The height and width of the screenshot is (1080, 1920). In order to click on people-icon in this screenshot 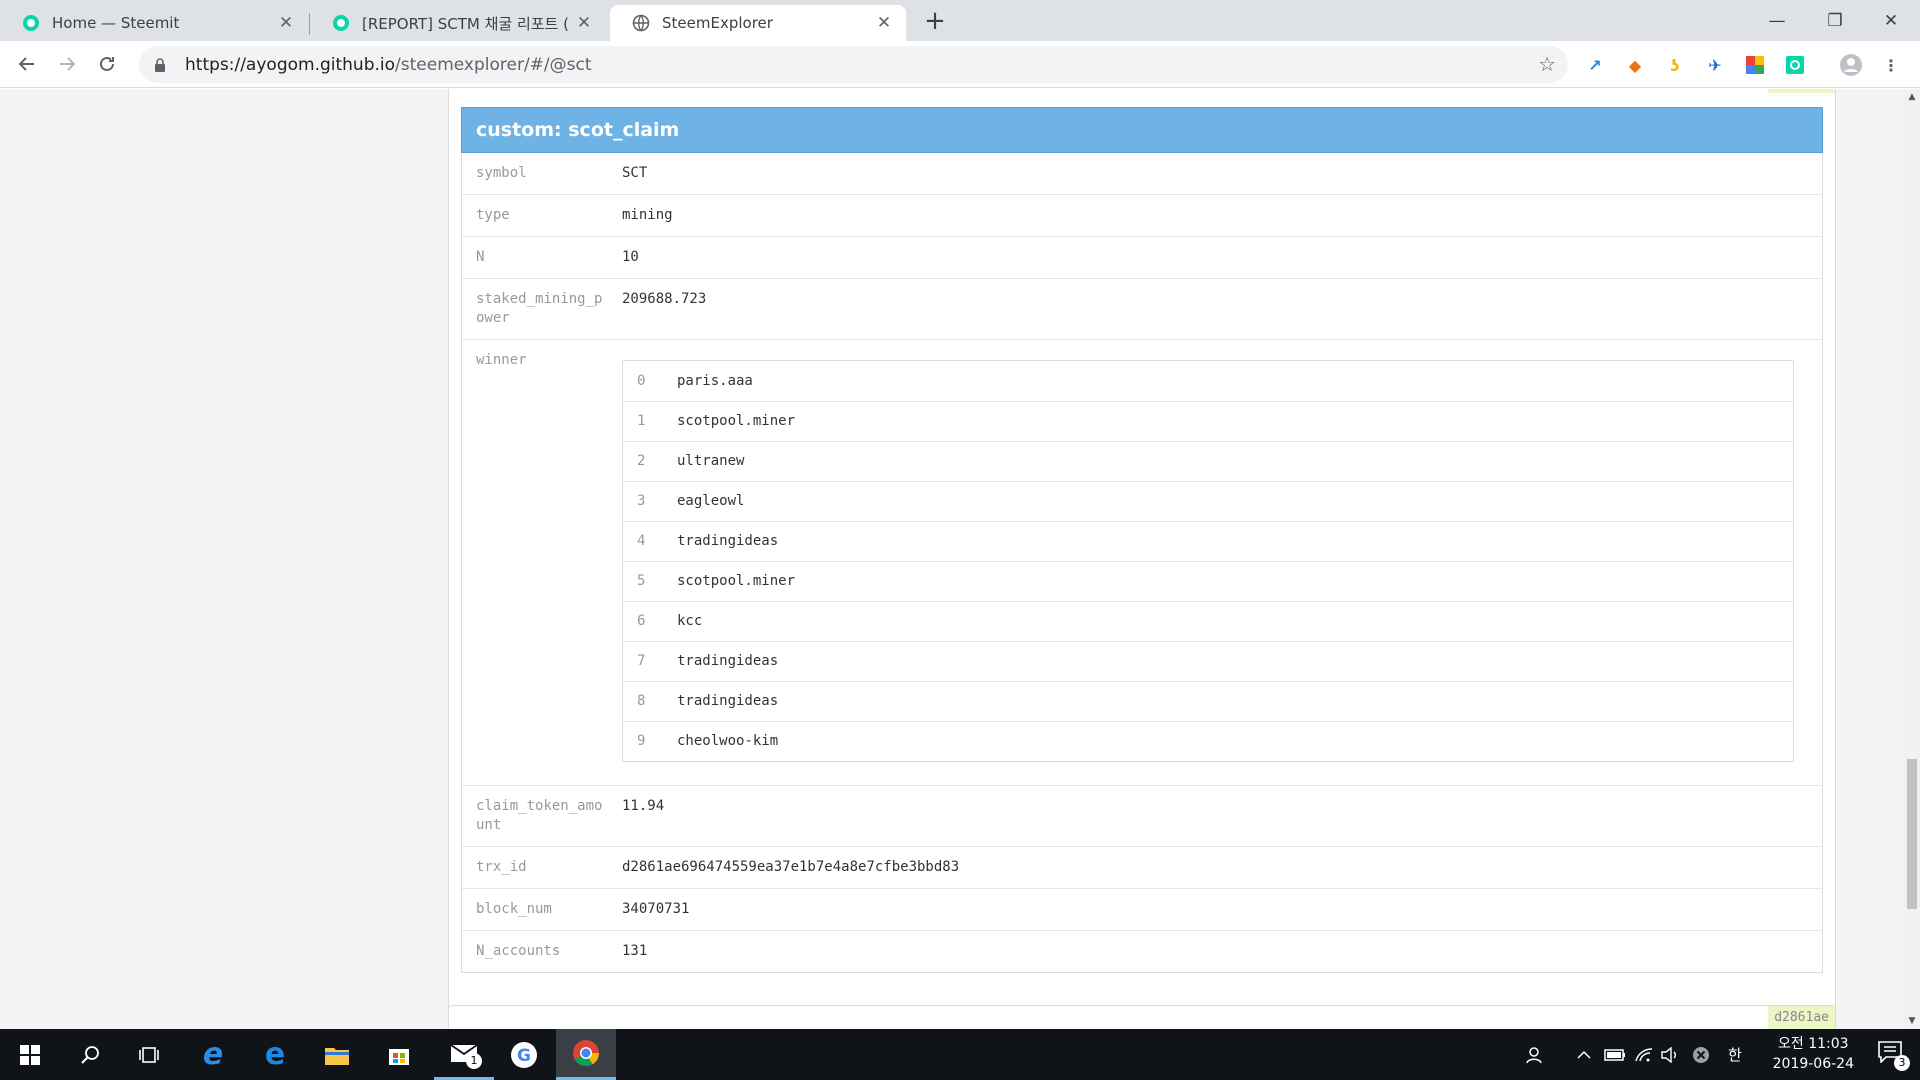, I will do `click(1536, 1054)`.